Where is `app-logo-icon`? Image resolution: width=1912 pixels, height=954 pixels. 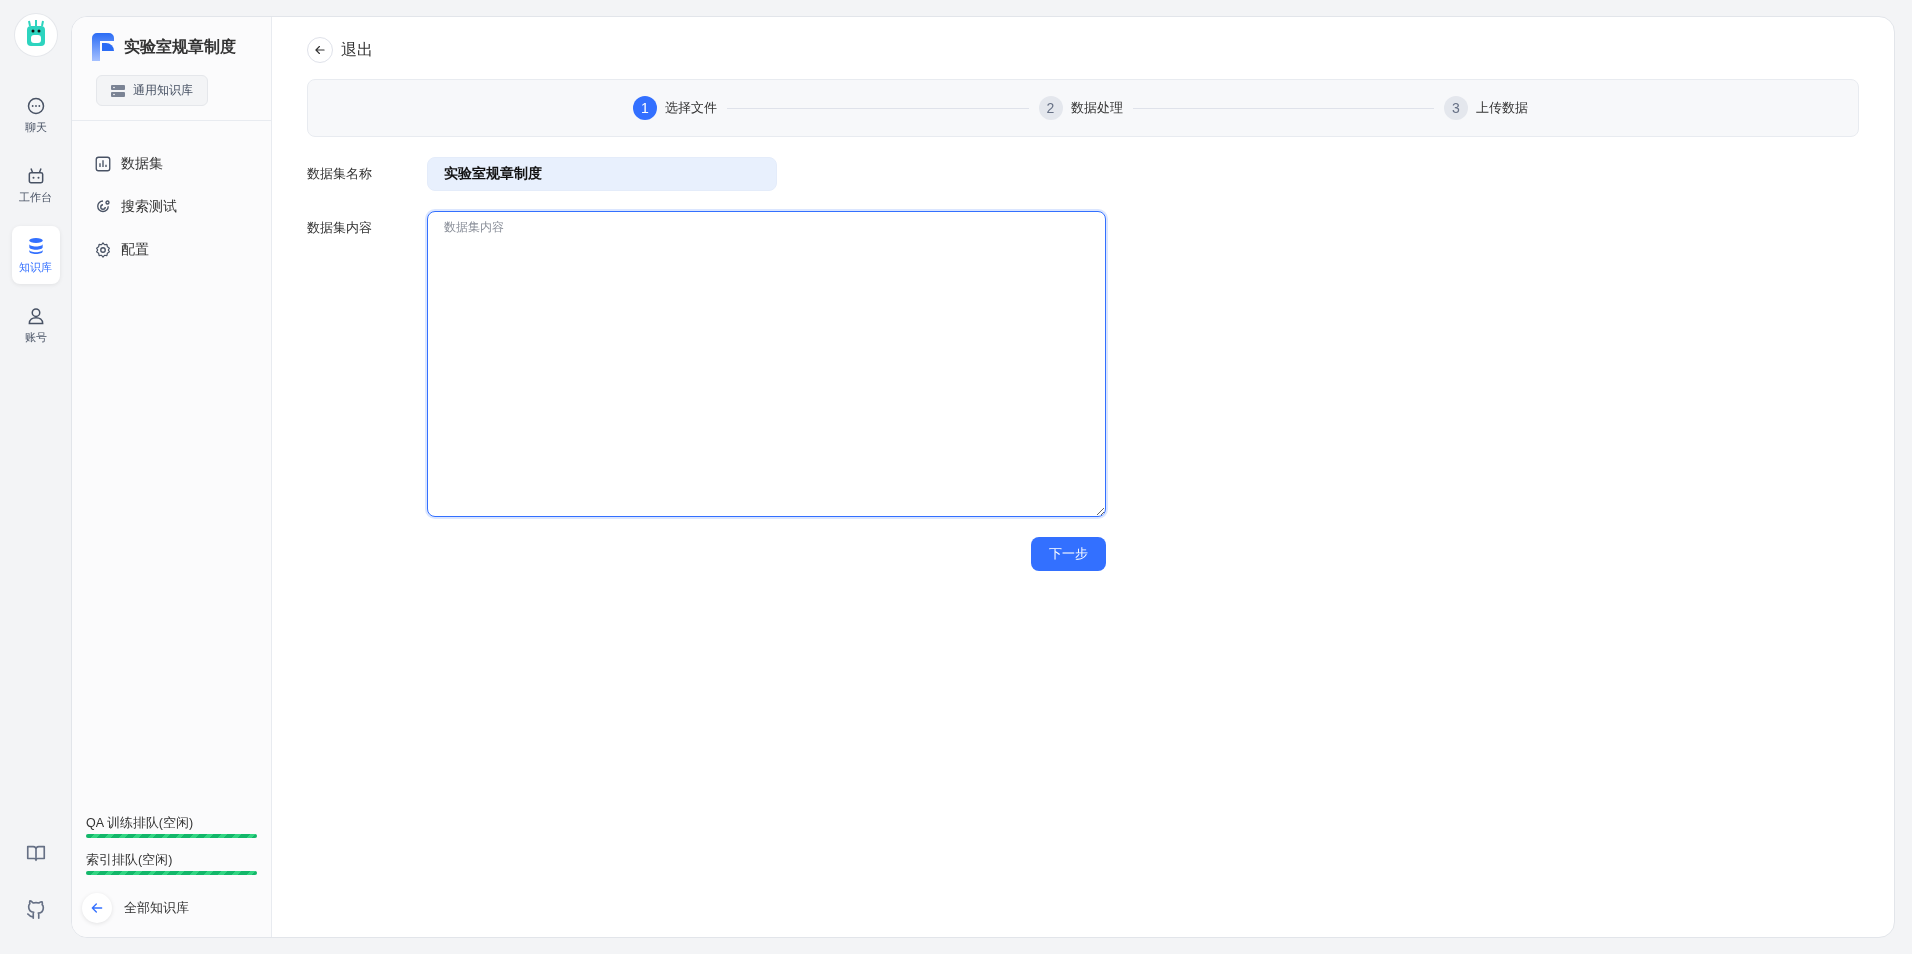
app-logo-icon is located at coordinates (103, 47).